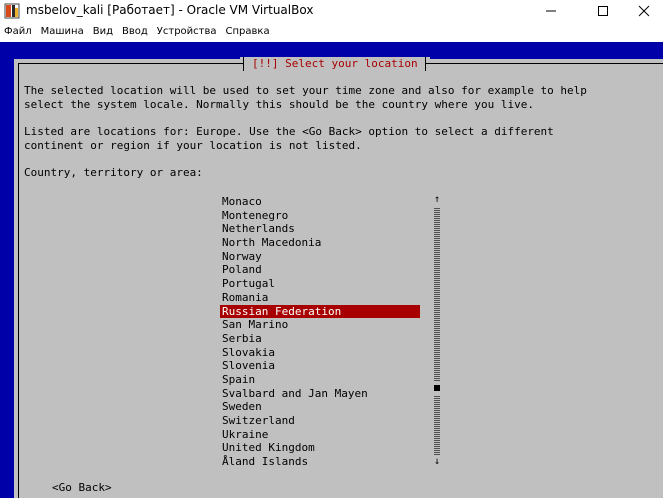 The width and height of the screenshot is (663, 498). I want to click on country-item: North Macedonia, so click(320, 243).